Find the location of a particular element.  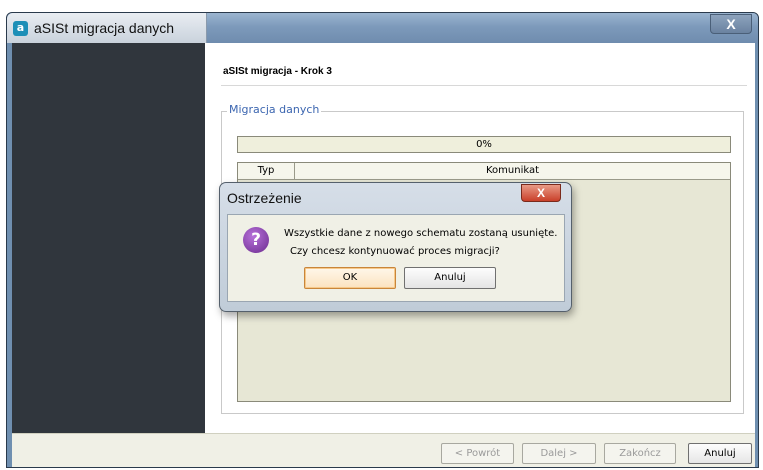

progress-text: 0% is located at coordinates (484, 144).